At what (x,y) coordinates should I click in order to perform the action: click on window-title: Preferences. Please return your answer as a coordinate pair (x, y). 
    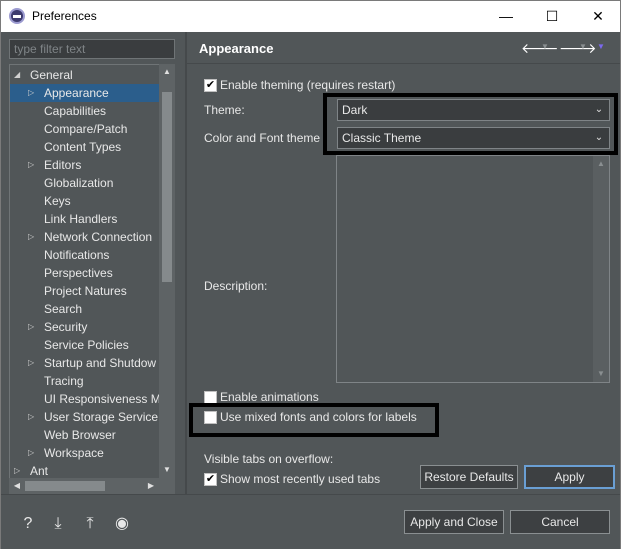
    Looking at the image, I should click on (64, 16).